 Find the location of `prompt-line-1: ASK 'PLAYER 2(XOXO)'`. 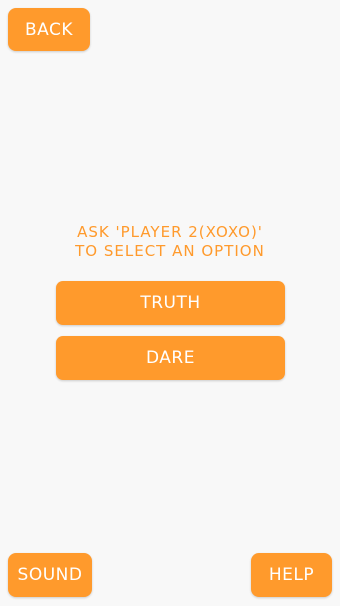

prompt-line-1: ASK 'PLAYER 2(XOXO)' is located at coordinates (170, 232).